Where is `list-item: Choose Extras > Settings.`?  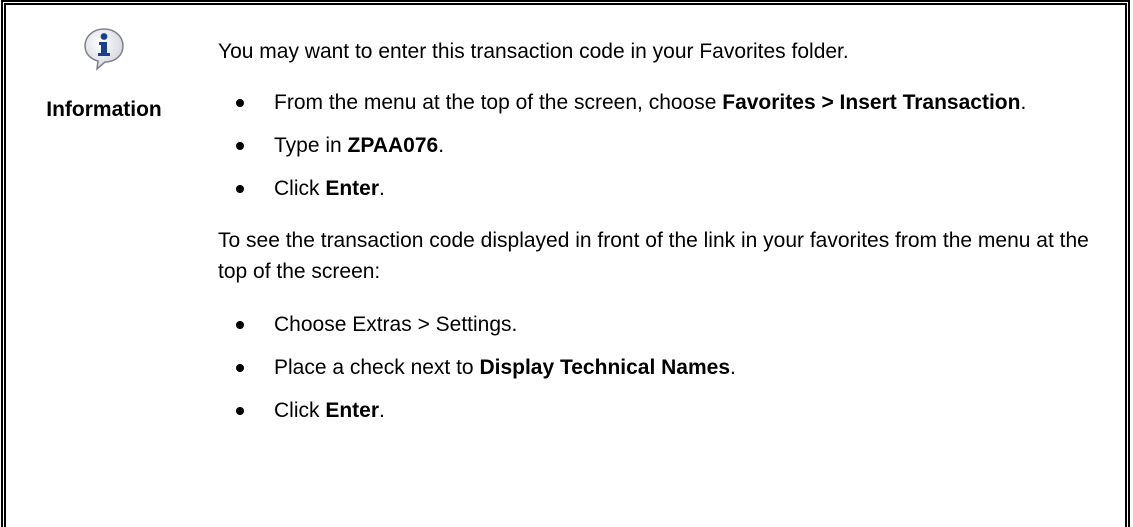 list-item: Choose Extras > Settings. is located at coordinates (658, 324).